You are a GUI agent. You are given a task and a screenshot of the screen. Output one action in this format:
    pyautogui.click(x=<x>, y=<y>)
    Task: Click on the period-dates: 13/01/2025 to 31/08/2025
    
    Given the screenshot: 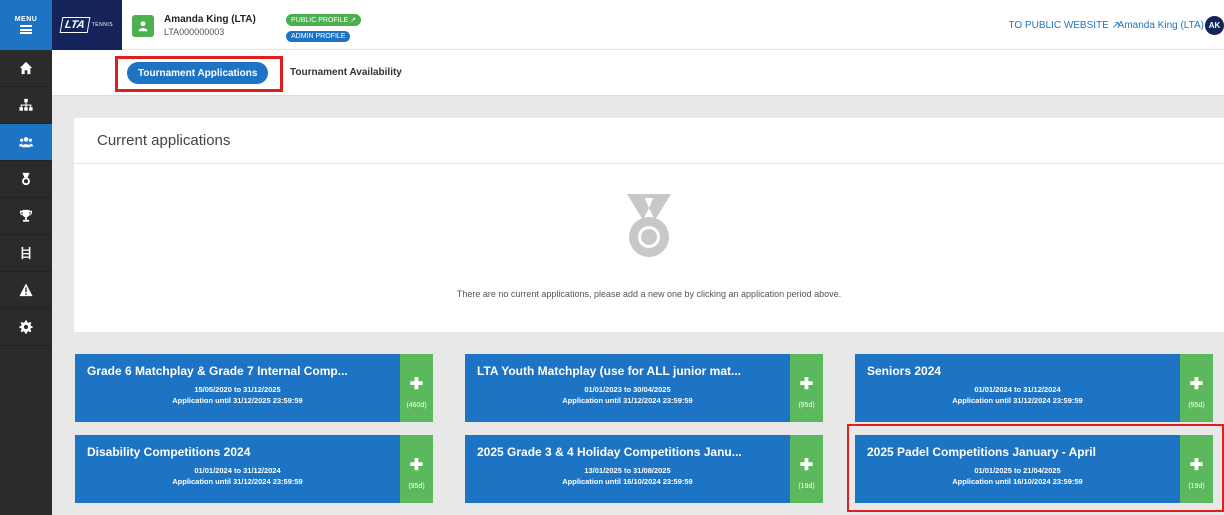 What is the action you would take?
    pyautogui.click(x=627, y=470)
    